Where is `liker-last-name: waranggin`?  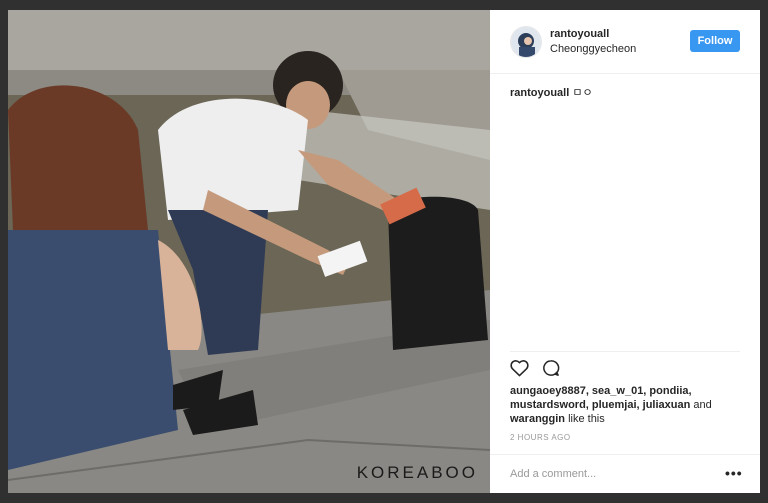 liker-last-name: waranggin is located at coordinates (537, 419).